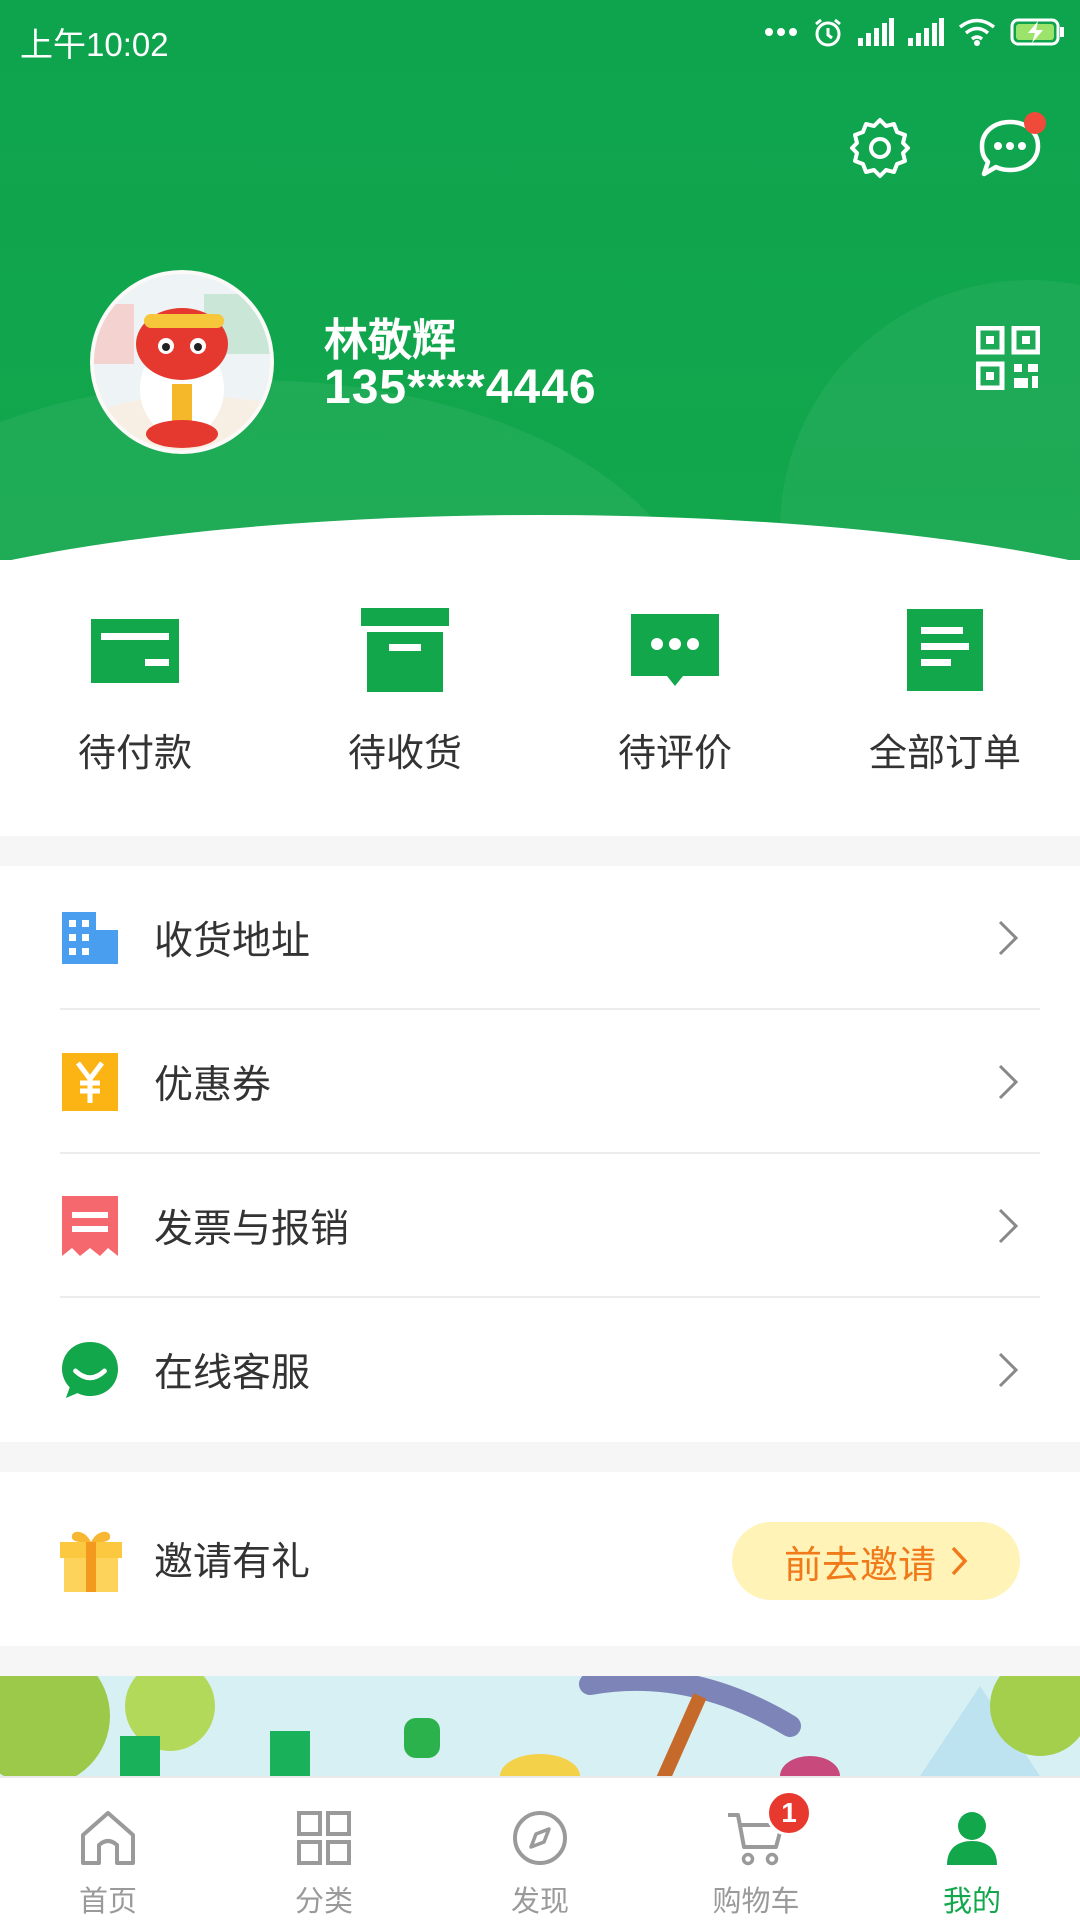 The image size is (1080, 1920). What do you see at coordinates (404, 754) in the screenshot?
I see `order-label: 待收货` at bounding box center [404, 754].